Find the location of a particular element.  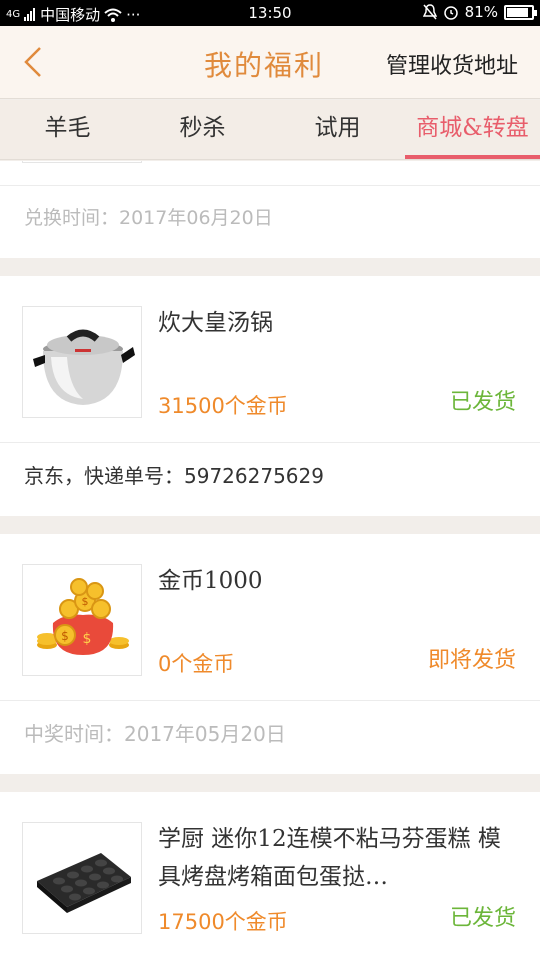

product-price: 0个金币 is located at coordinates (196, 664).